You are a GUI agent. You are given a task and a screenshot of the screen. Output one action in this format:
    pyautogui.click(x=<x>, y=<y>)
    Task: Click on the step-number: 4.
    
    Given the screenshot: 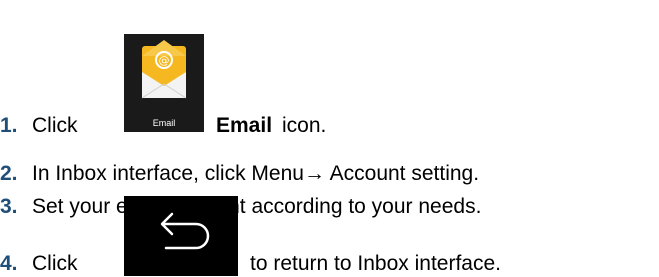 What is the action you would take?
    pyautogui.click(x=9, y=263)
    